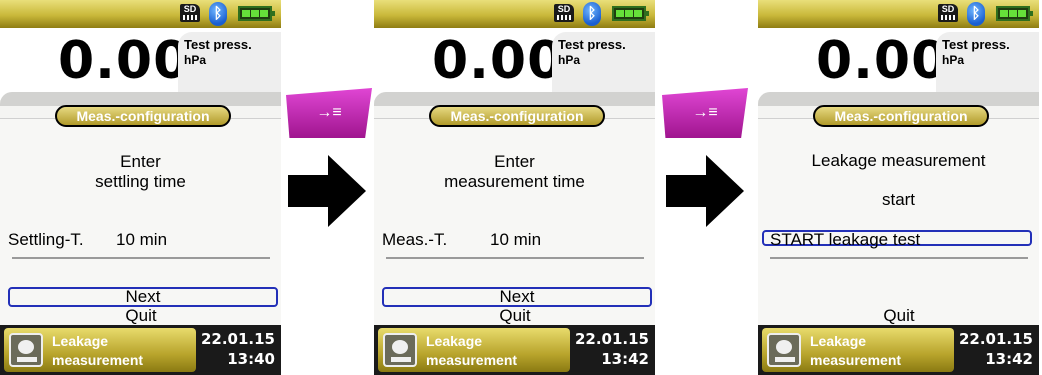 This screenshot has width=1042, height=375. What do you see at coordinates (897, 239) in the screenshot?
I see `start-leakage-test-button: START leakage test` at bounding box center [897, 239].